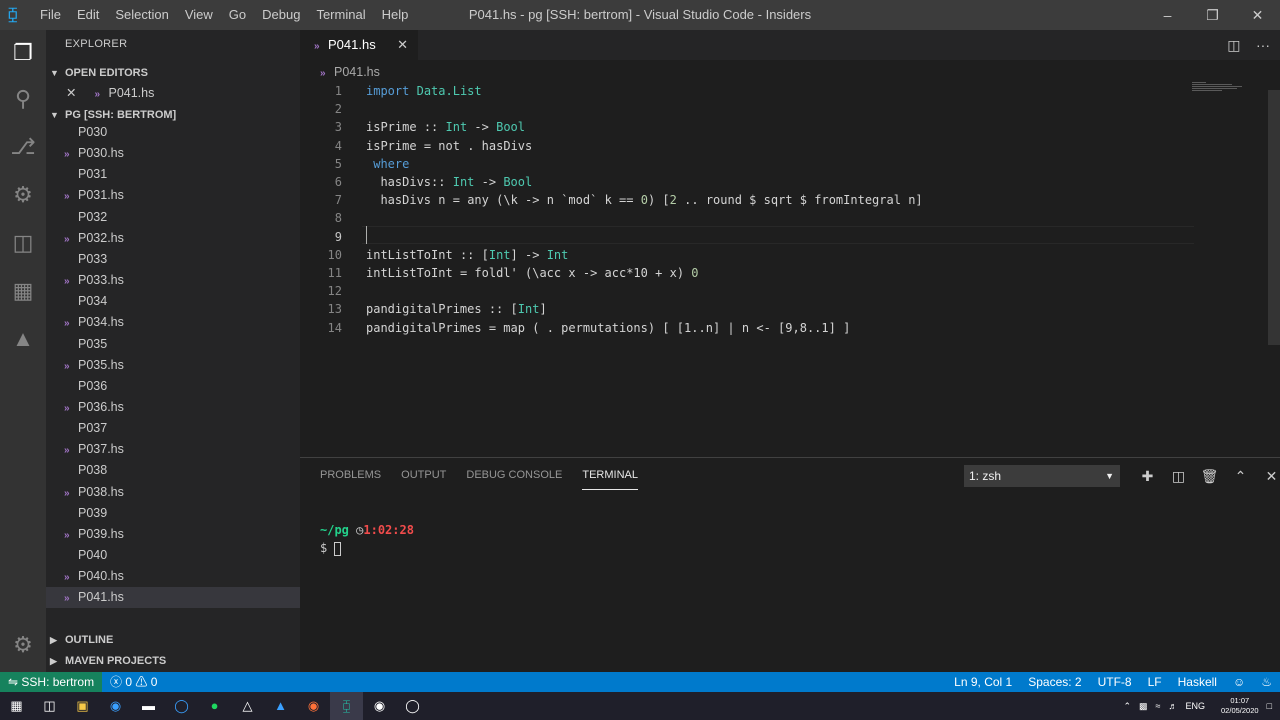 The width and height of the screenshot is (1280, 720). I want to click on firefox-icon: ◉, so click(313, 706).